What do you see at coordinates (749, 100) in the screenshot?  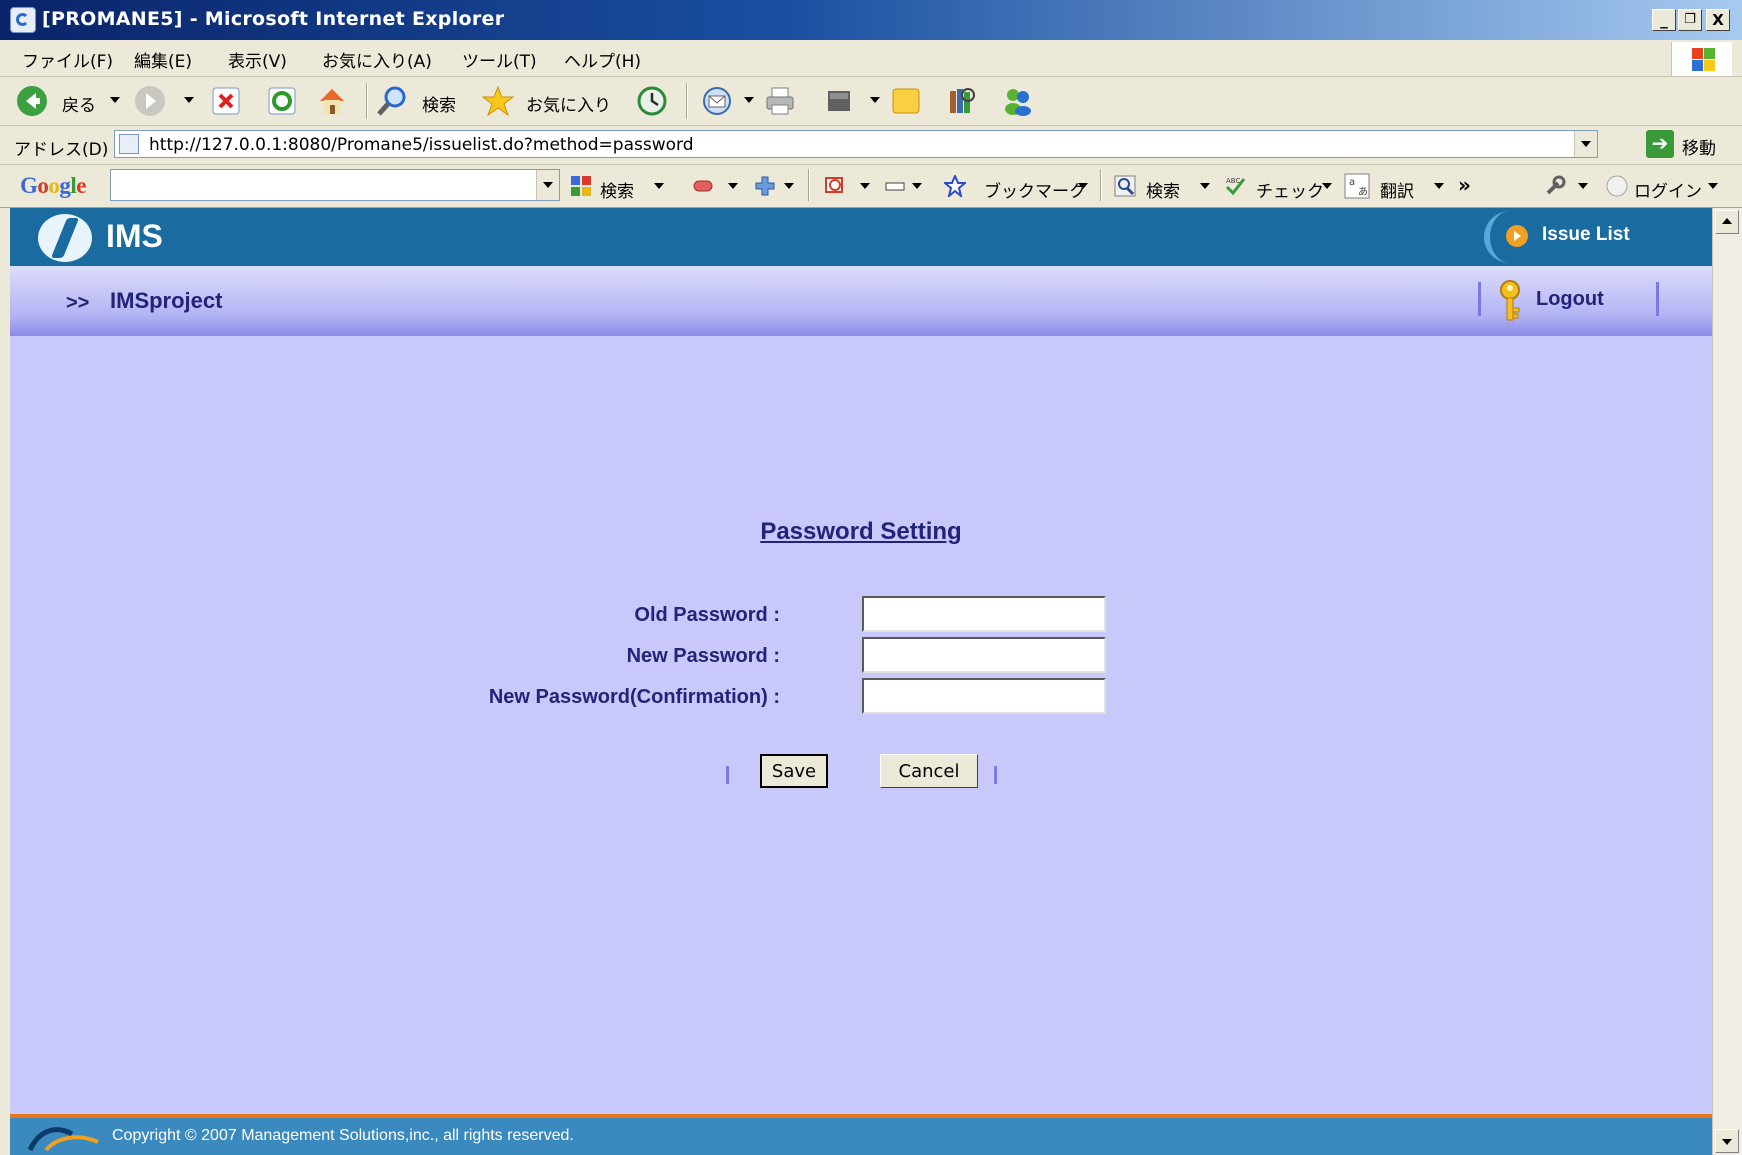 I see `mail-dropdown-arrow` at bounding box center [749, 100].